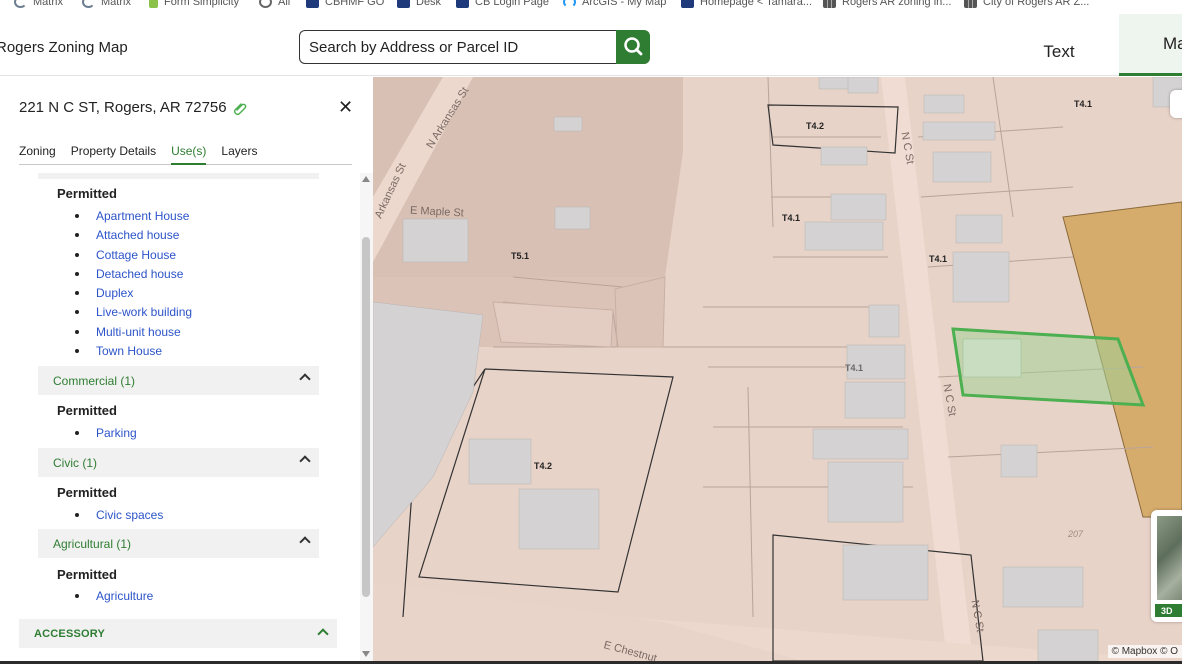 Image resolution: width=1182 pixels, height=664 pixels. I want to click on zone-label: T5.1, so click(520, 256).